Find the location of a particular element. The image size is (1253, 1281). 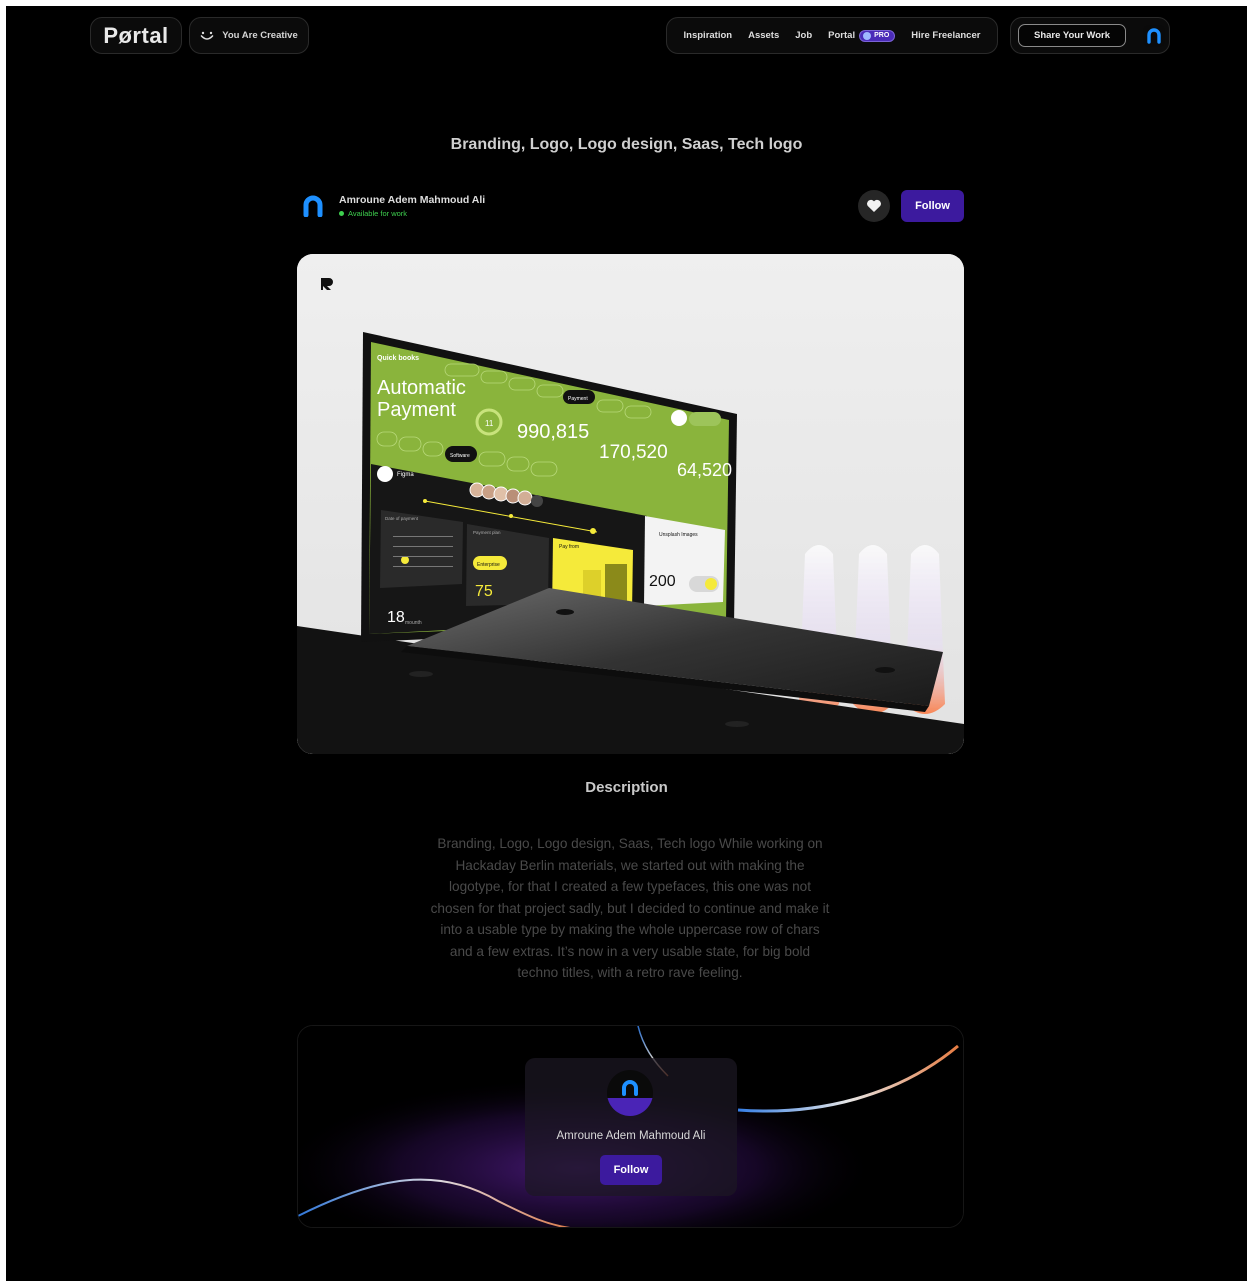

creator-name: Amroune Adem Mahmoud Ali is located at coordinates (631, 1136).